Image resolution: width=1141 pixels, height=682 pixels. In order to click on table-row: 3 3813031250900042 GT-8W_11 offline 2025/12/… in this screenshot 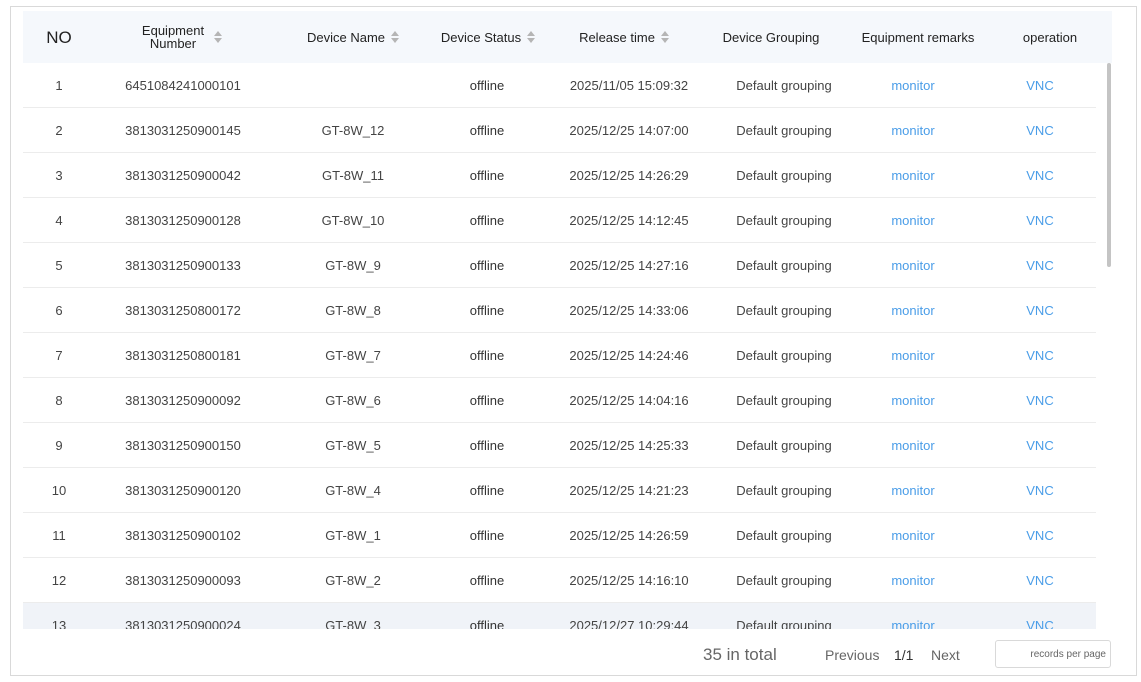, I will do `click(559, 175)`.